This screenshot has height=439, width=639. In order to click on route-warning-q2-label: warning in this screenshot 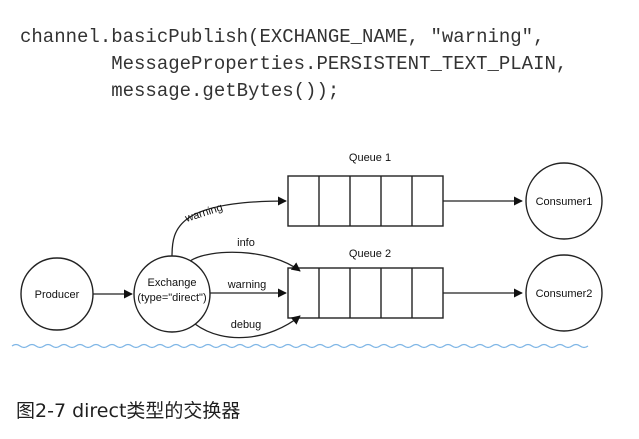, I will do `click(247, 285)`.